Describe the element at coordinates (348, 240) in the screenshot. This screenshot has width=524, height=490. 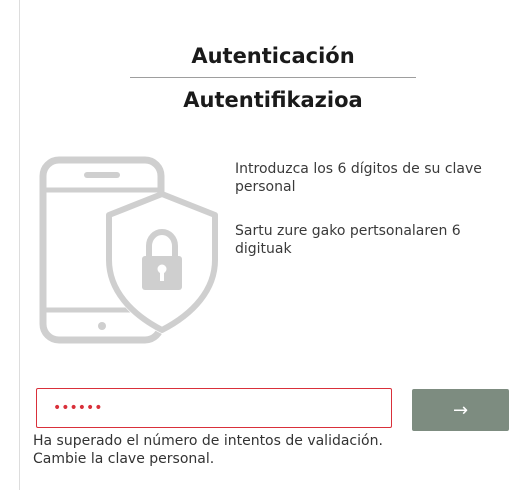
I see `instruction-text-eu: Sartu zure gako pertsonalaren 6 digituak` at that location.